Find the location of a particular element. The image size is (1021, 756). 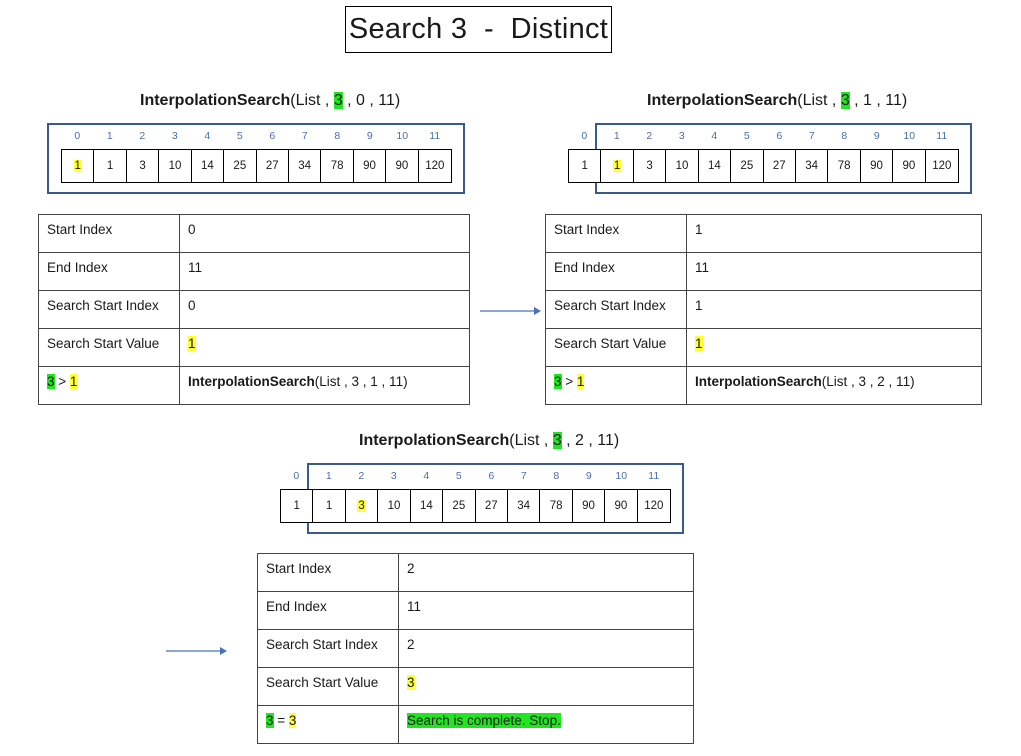

table-row: Search Start Index 2 is located at coordinates (475, 648).